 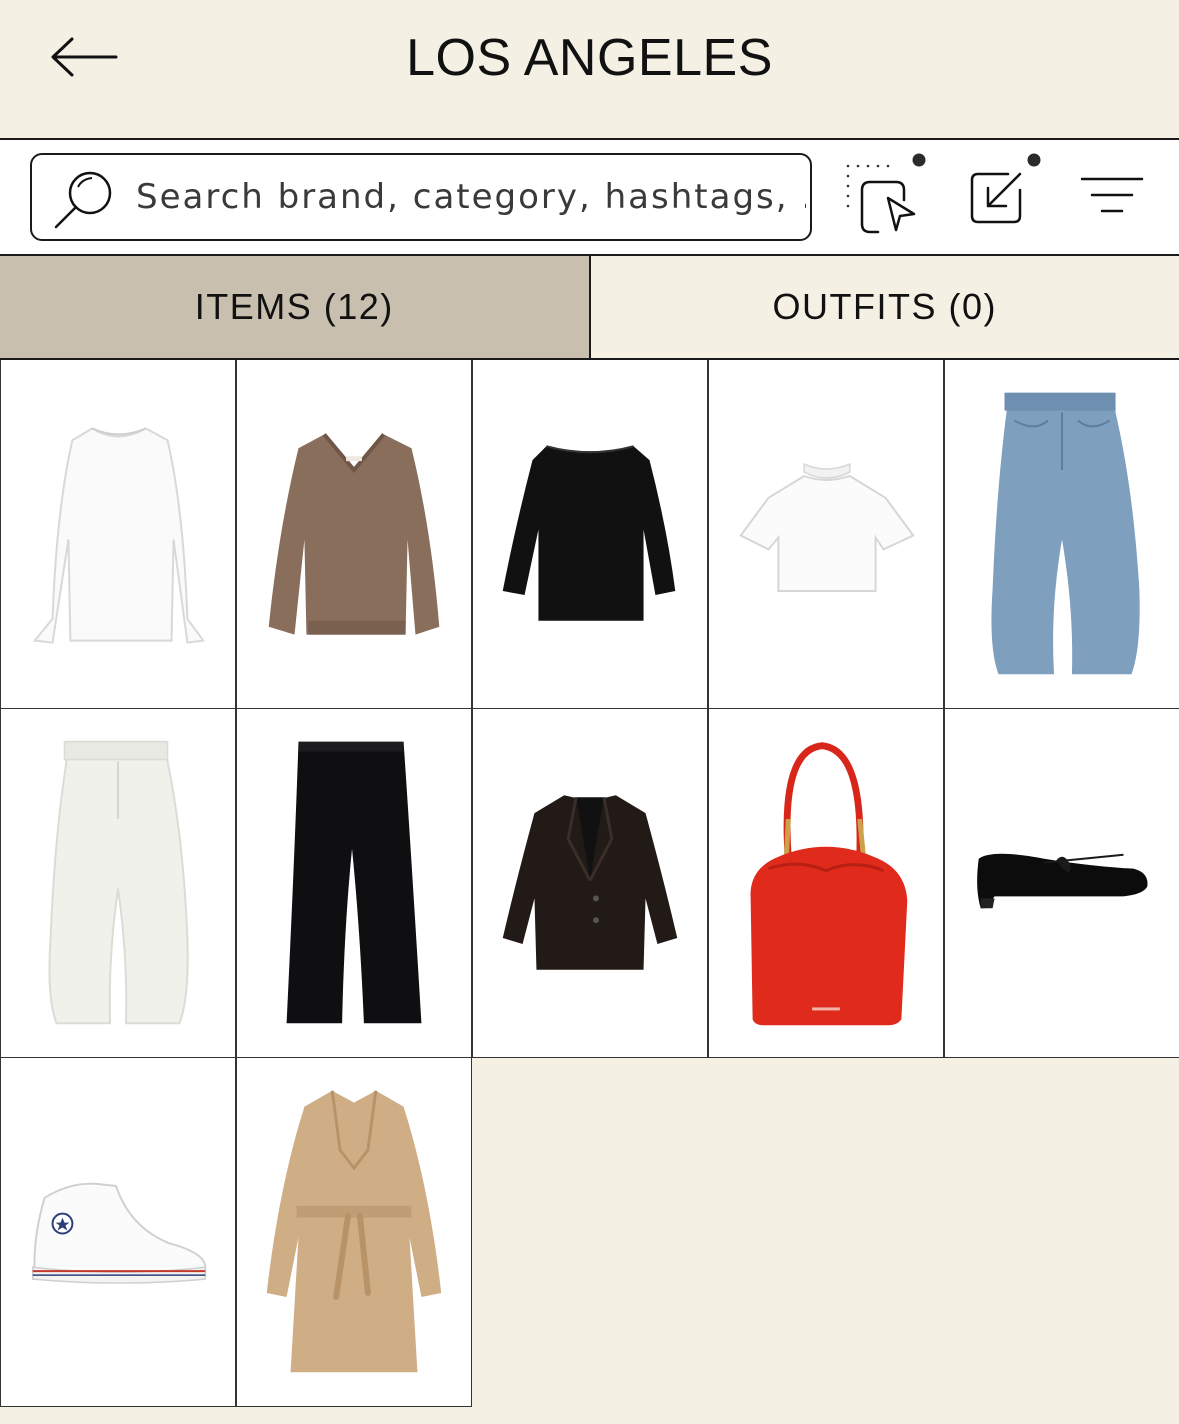 I want to click on black-blazer-image, so click(x=590, y=882).